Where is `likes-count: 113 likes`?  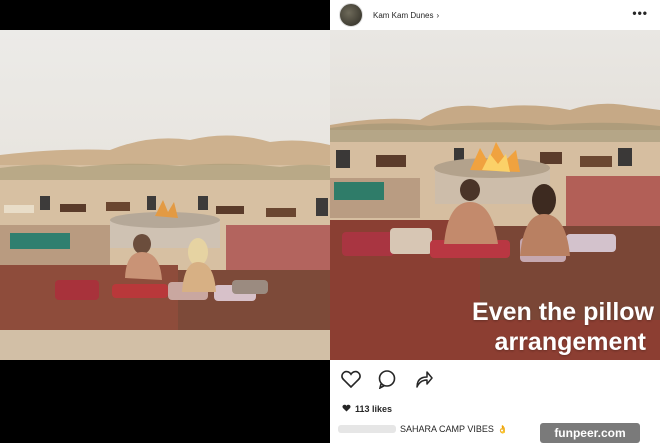
likes-count: 113 likes is located at coordinates (367, 409).